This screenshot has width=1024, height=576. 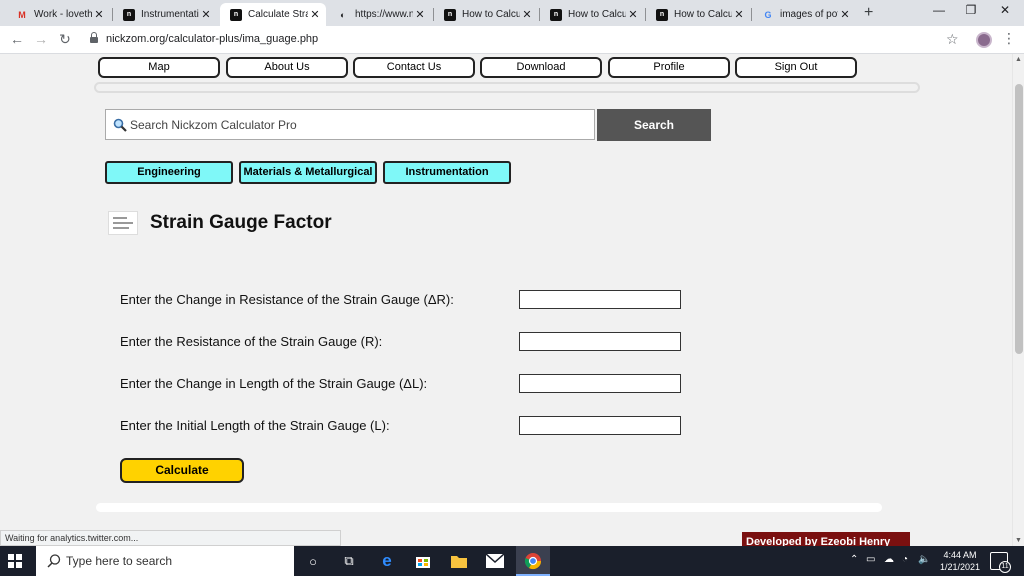 What do you see at coordinates (600, 425) in the screenshot?
I see `initial-length-input` at bounding box center [600, 425].